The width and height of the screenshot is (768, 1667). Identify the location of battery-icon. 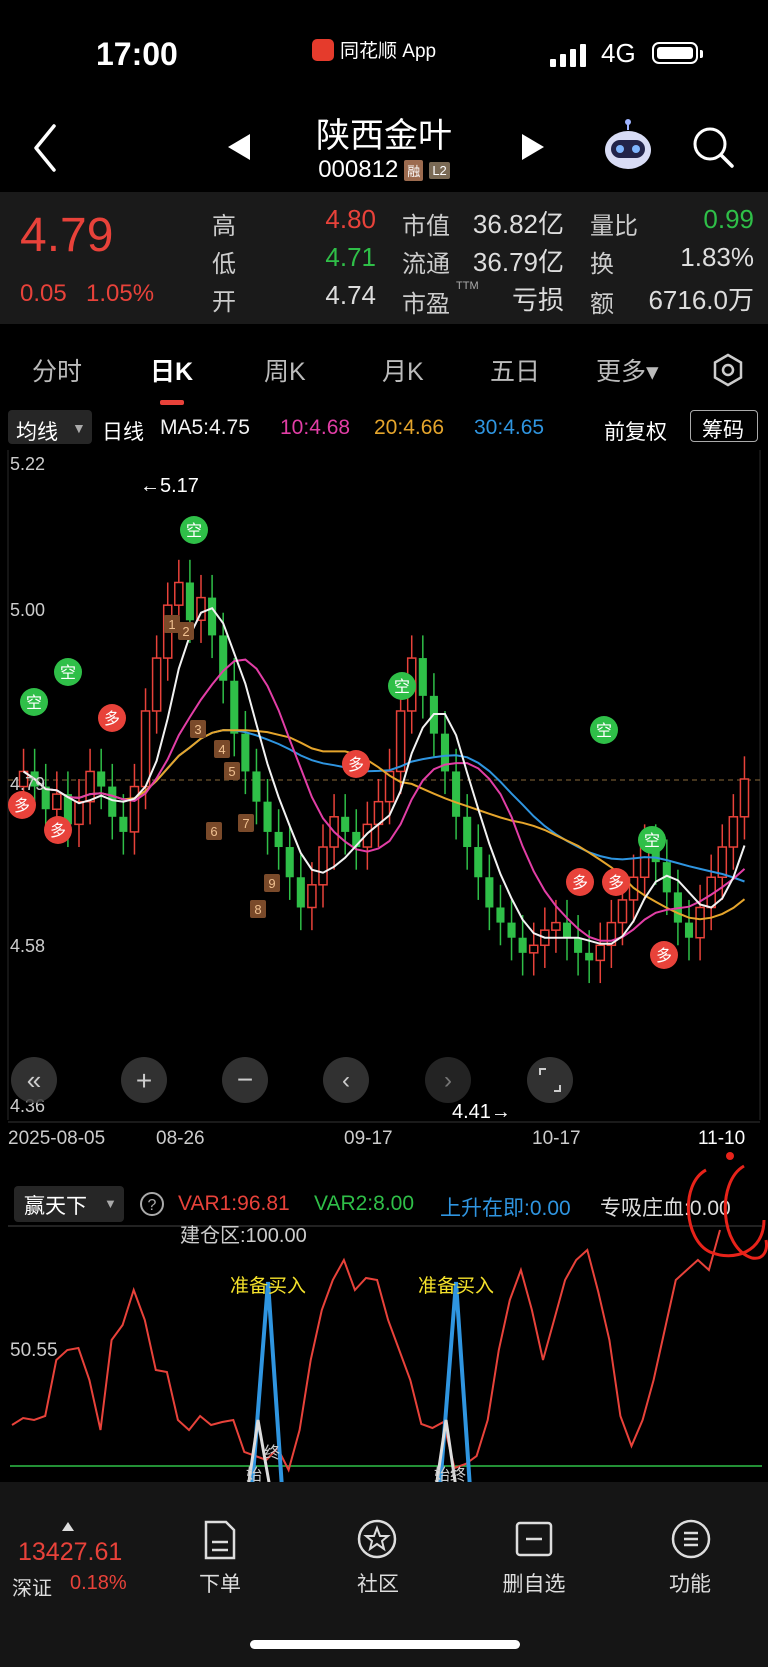
(677, 53).